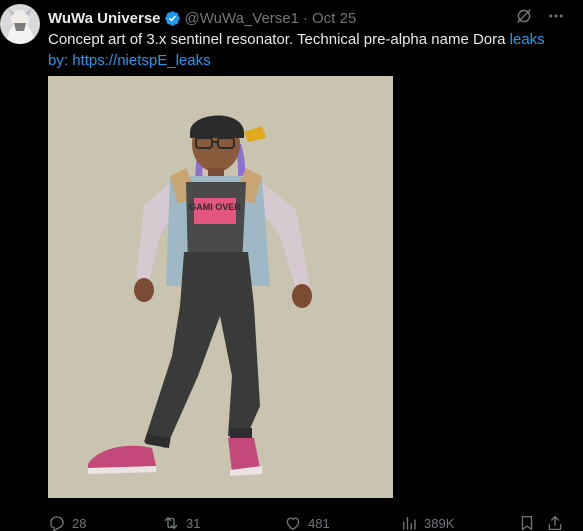  Describe the element at coordinates (540, 16) in the screenshot. I see `top-icons` at that location.